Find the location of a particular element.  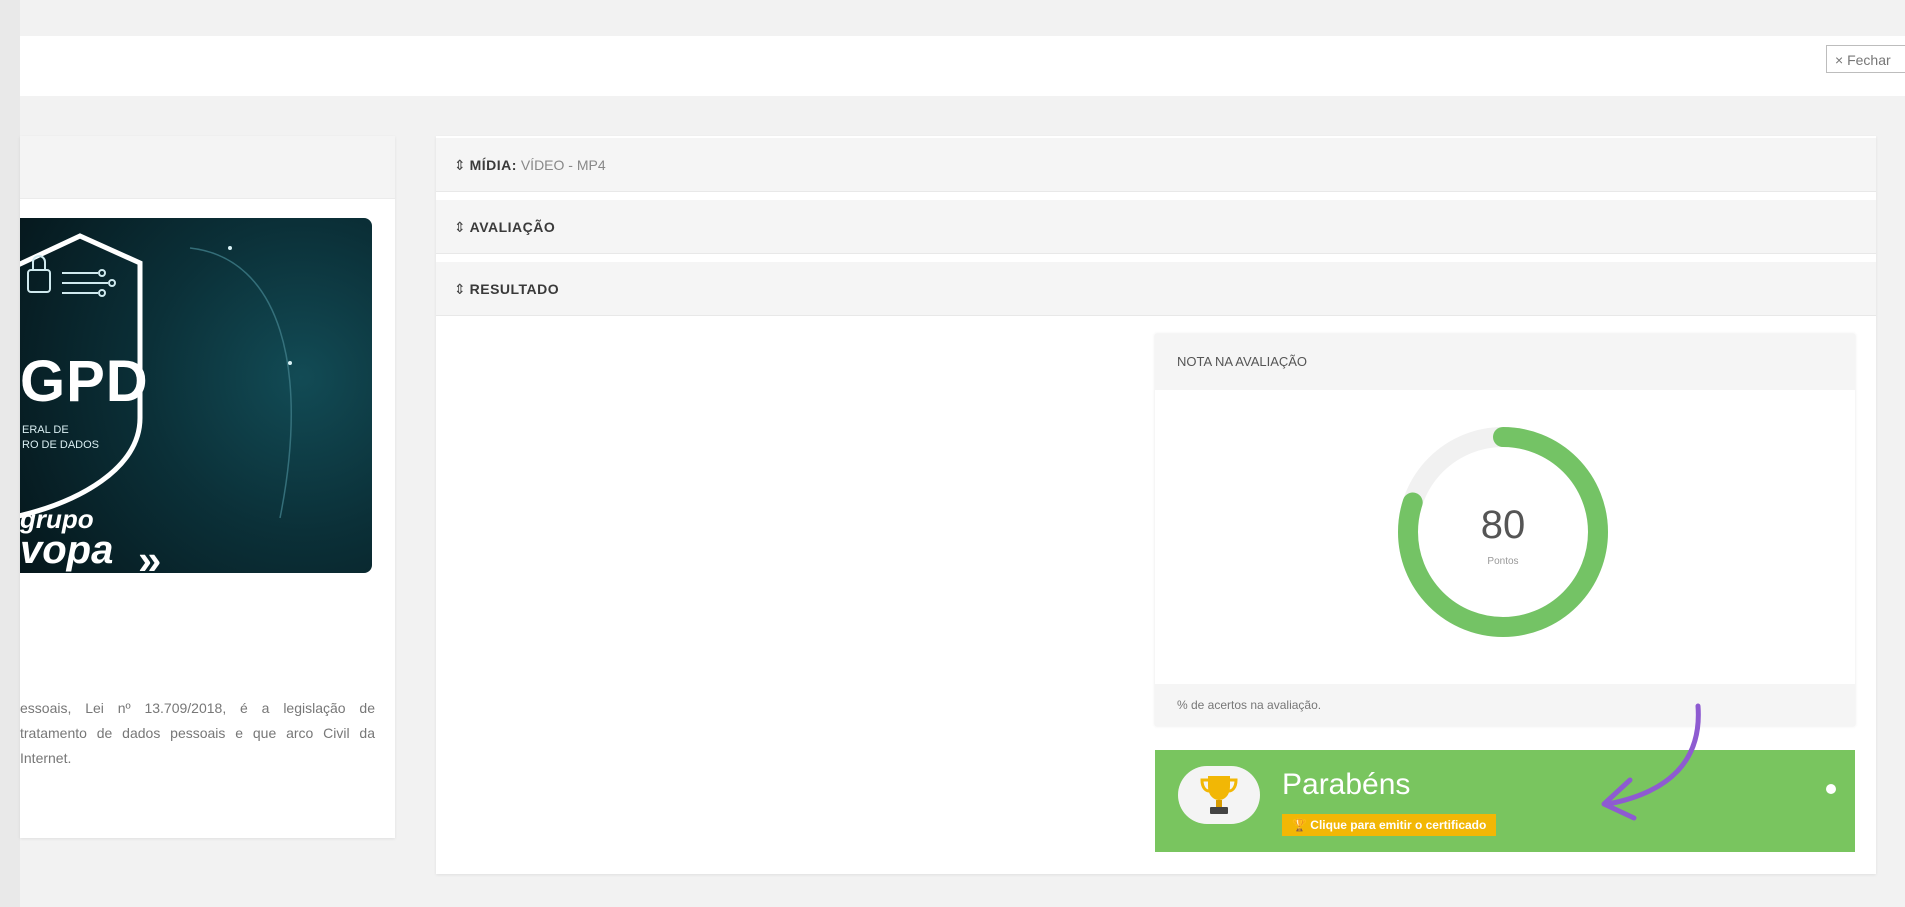

accordion-media: ⇕ MÍDIA: VÍDEO - MP4 is located at coordinates (1156, 165).